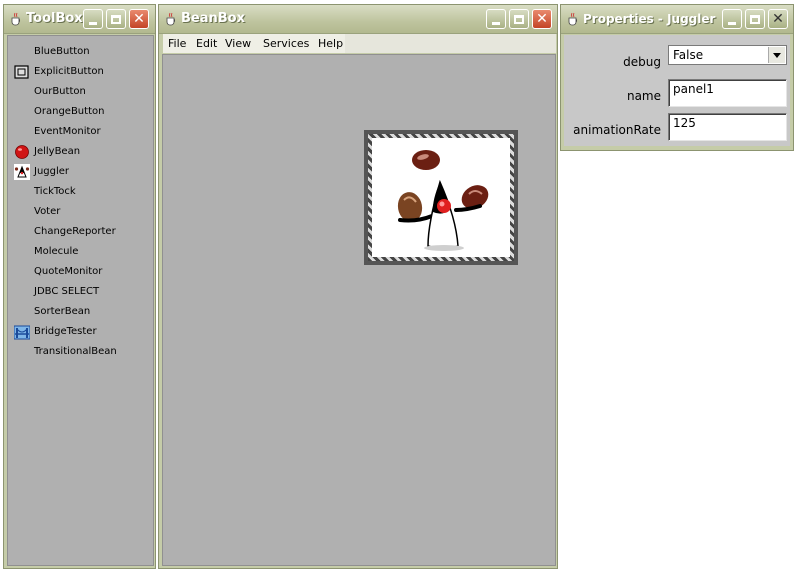  I want to click on beanbox-menubar: File Edit View Services Help, so click(254, 43).